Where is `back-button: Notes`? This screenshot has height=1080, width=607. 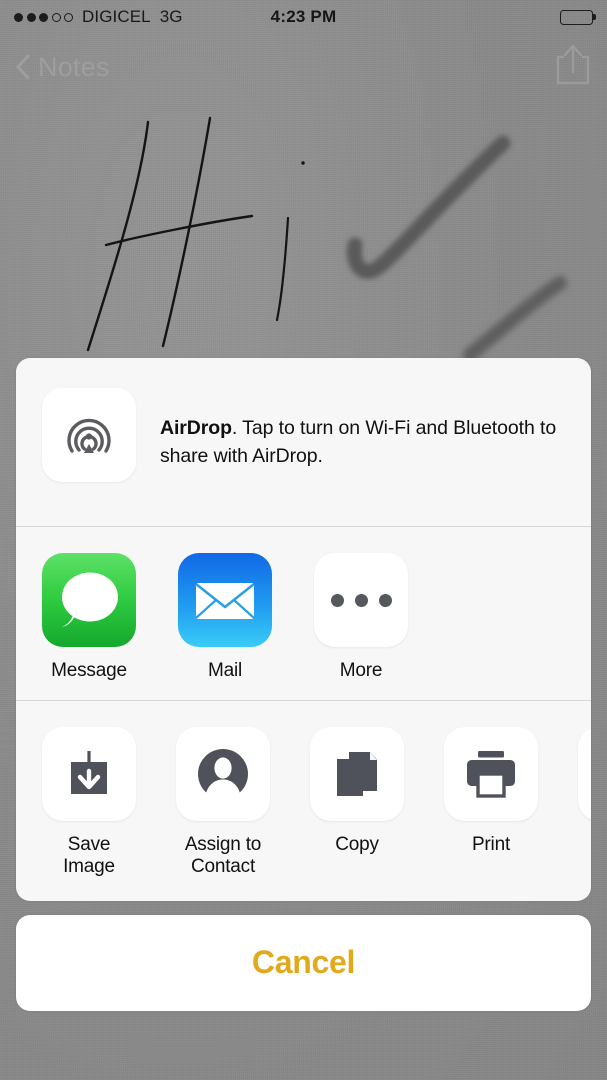
back-button: Notes is located at coordinates (62, 67).